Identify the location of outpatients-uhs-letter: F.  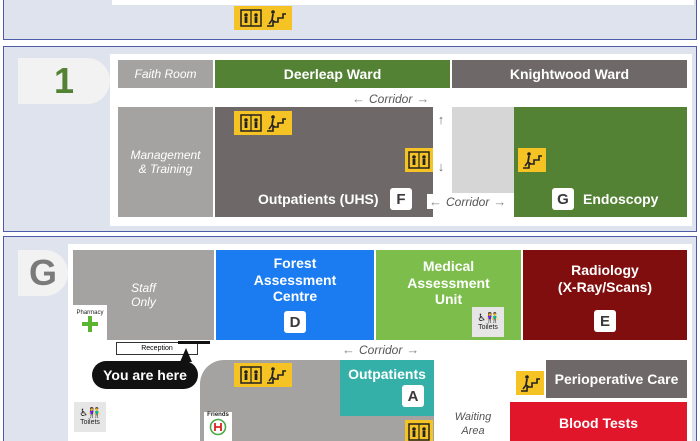
(401, 199).